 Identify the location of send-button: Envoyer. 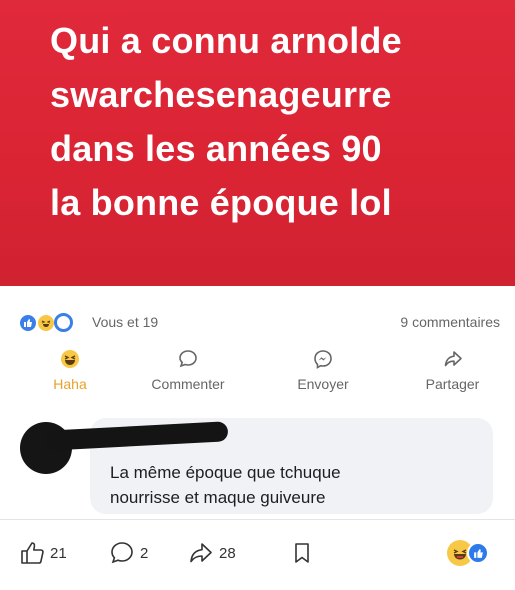
(323, 376).